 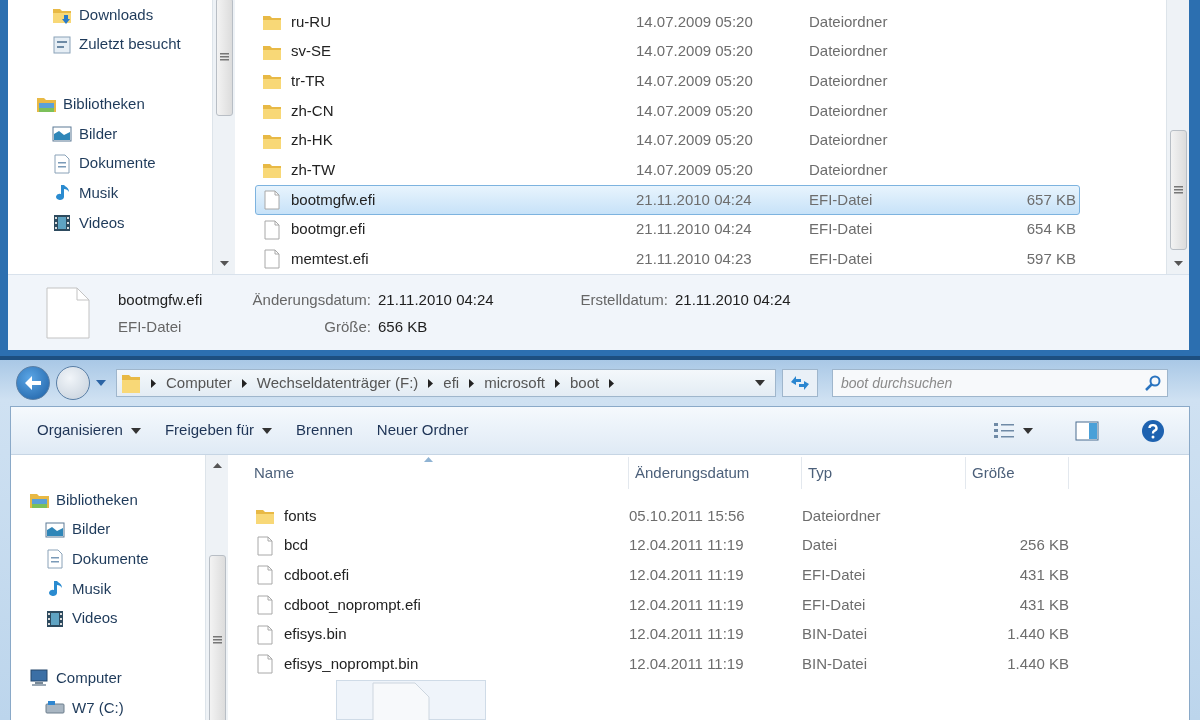 What do you see at coordinates (694, 229) in the screenshot?
I see `modified-date: 21.11.2010 04:24` at bounding box center [694, 229].